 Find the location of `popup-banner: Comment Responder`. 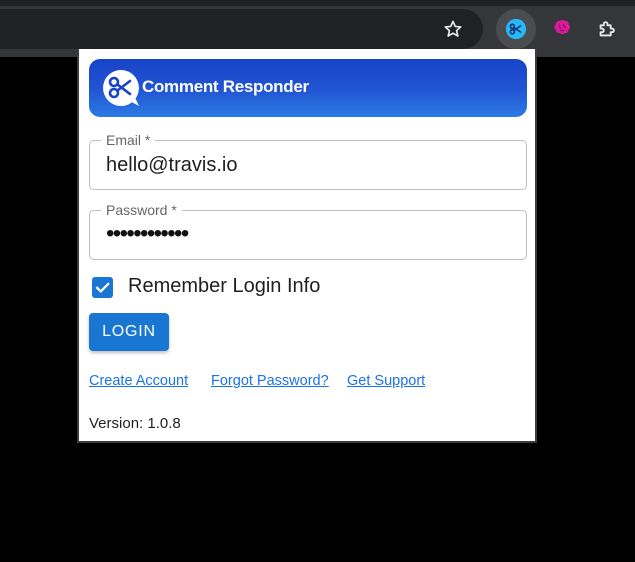

popup-banner: Comment Responder is located at coordinates (308, 88).